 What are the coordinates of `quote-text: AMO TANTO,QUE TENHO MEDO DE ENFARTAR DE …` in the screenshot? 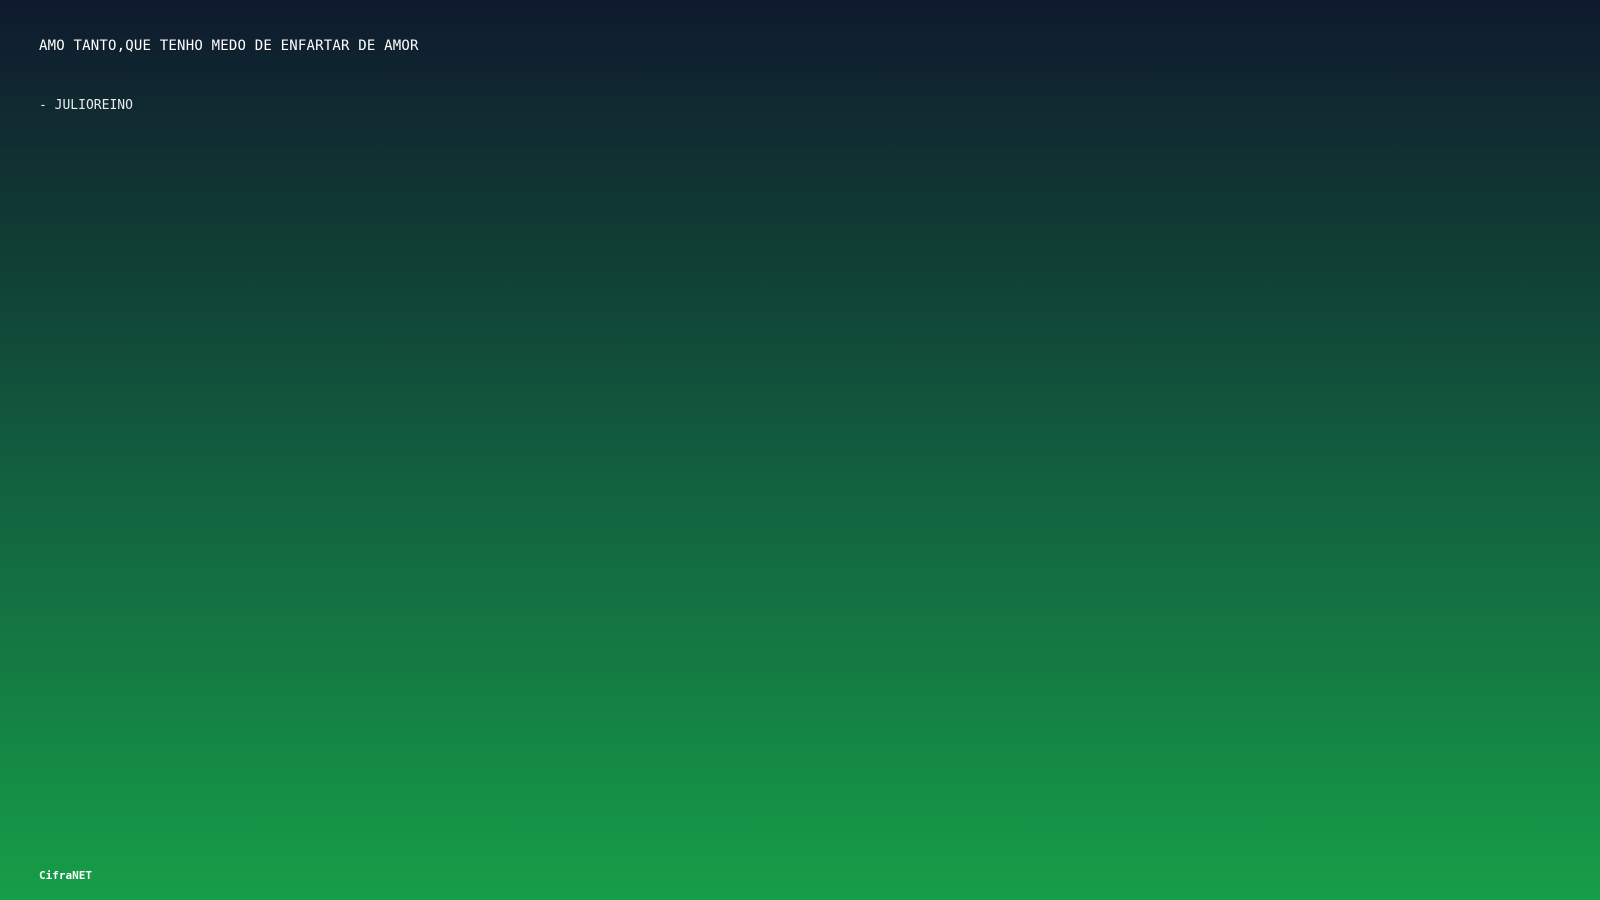 It's located at (229, 46).